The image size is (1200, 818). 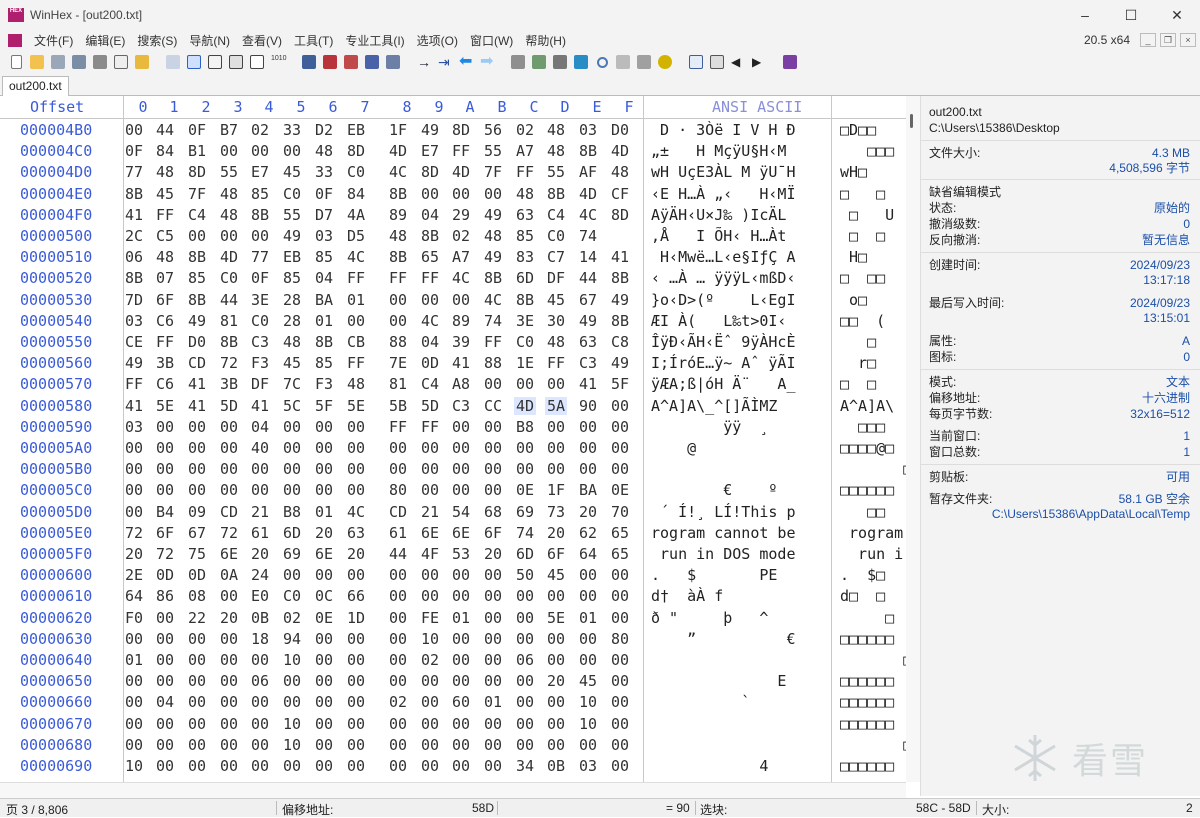 I want to click on hex-byte: 89, so click(x=398, y=215).